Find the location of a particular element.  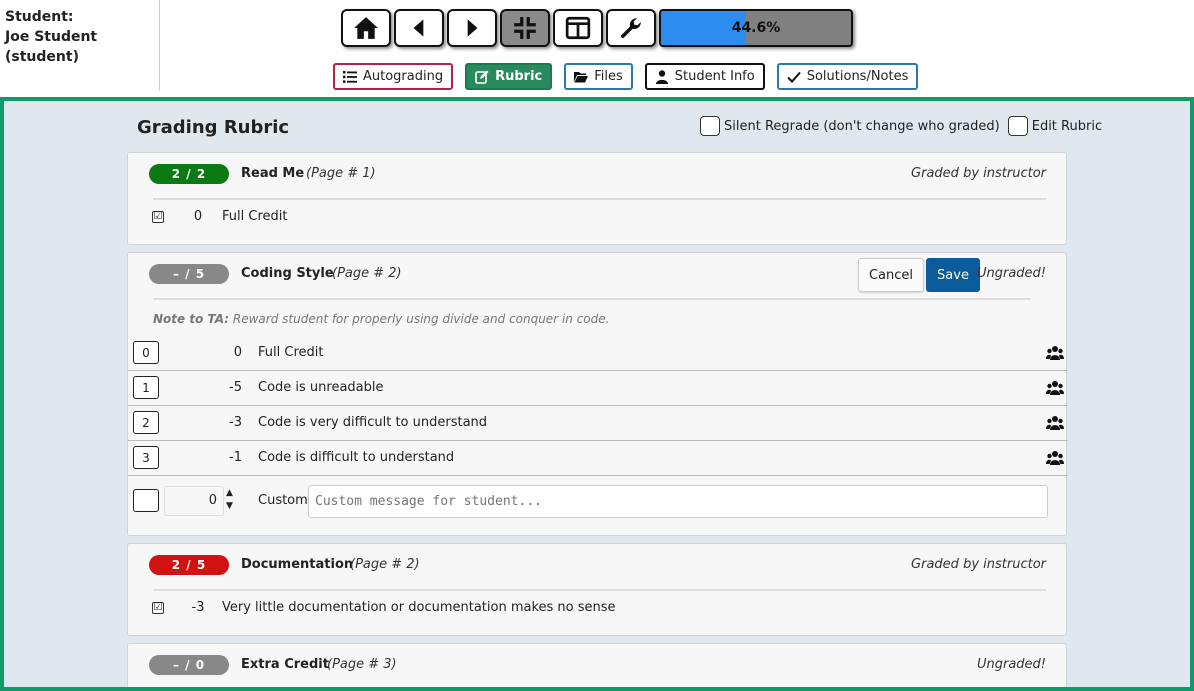

edit-icon is located at coordinates (482, 77).